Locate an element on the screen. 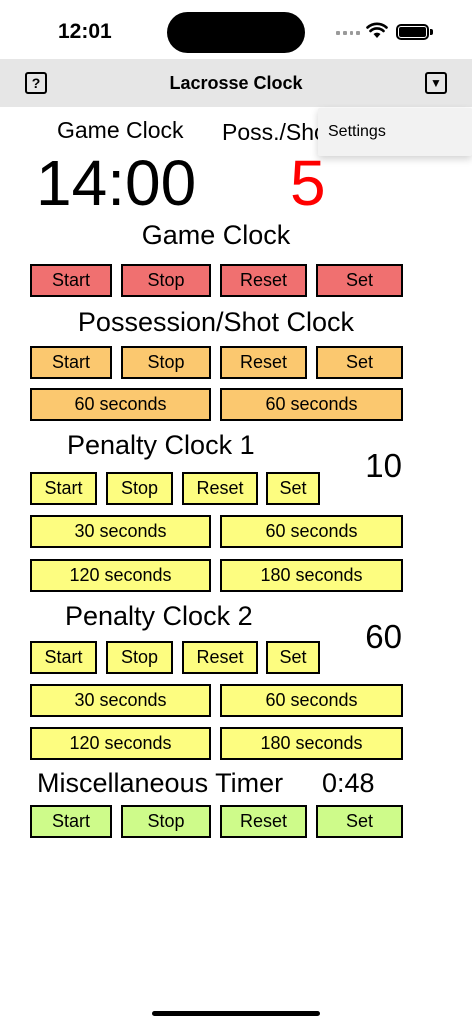 Image resolution: width=472 pixels, height=1024 pixels. wifi-icon is located at coordinates (377, 30).